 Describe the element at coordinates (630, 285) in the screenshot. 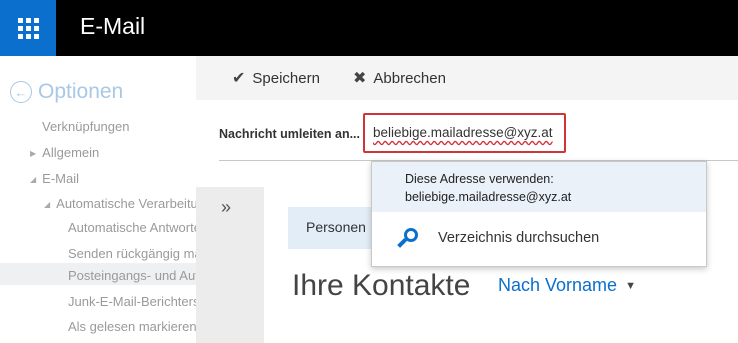

I see `chevron-down-icon: ▼` at that location.